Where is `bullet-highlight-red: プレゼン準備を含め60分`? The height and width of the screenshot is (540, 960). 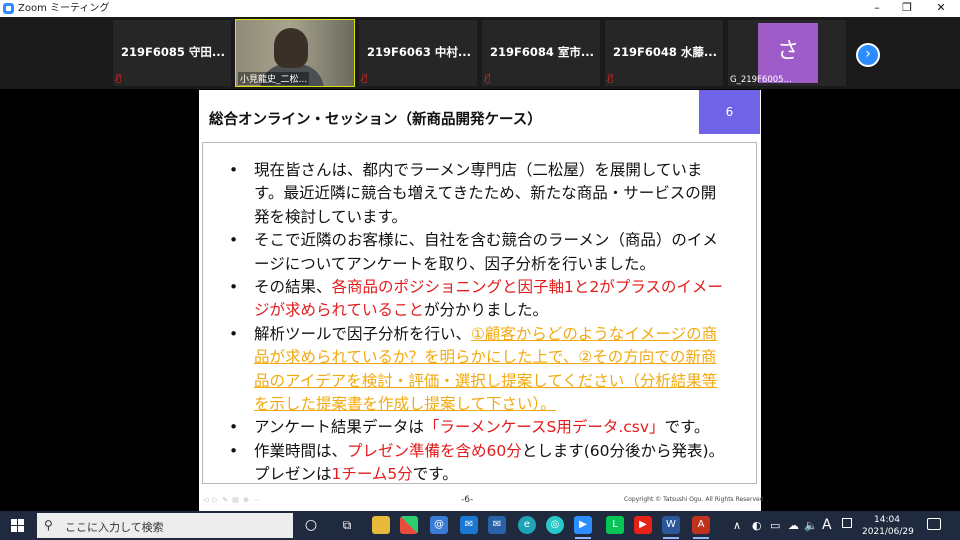 bullet-highlight-red: プレゼン準備を含め60分 is located at coordinates (434, 450).